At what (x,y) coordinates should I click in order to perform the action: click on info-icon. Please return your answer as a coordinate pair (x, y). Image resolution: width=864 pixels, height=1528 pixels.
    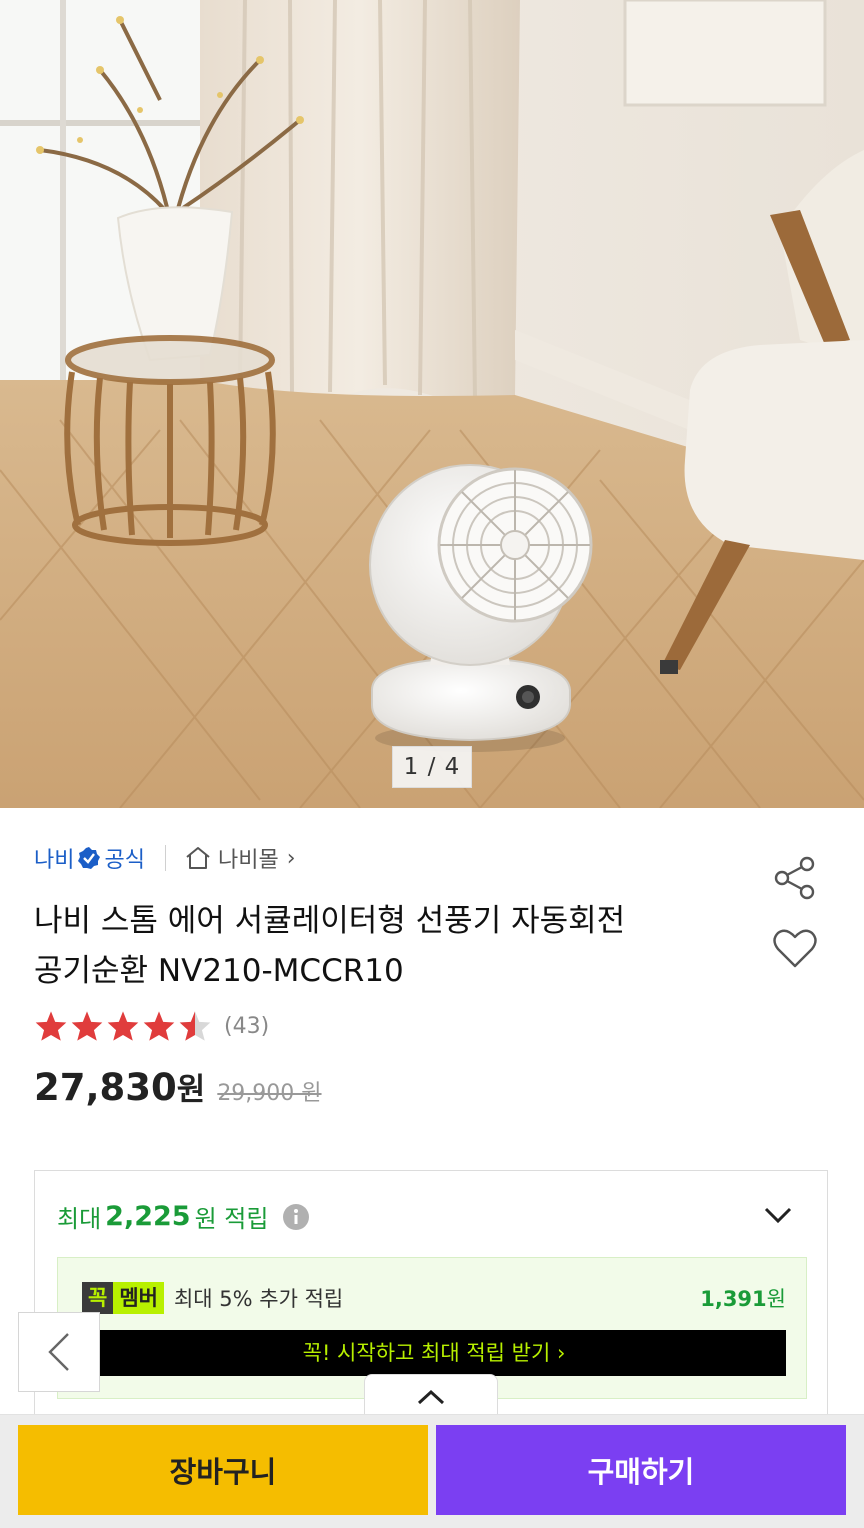
    Looking at the image, I should click on (296, 1217).